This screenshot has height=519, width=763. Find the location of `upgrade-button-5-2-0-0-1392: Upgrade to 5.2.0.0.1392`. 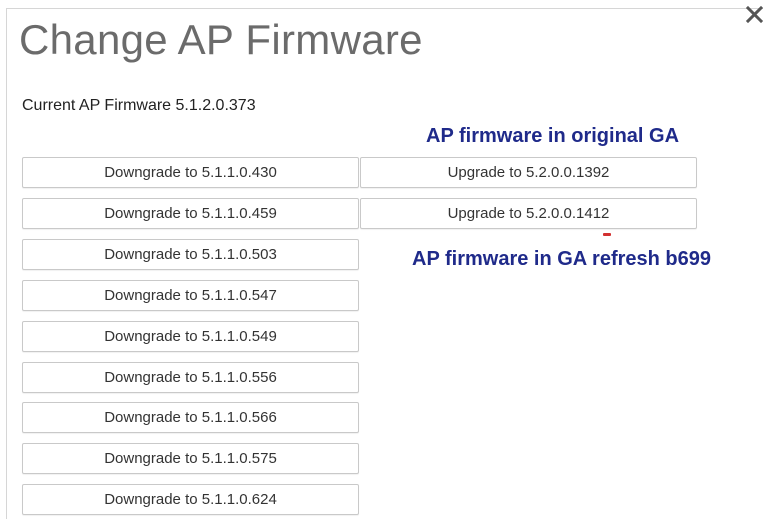

upgrade-button-5-2-0-0-1392: Upgrade to 5.2.0.0.1392 is located at coordinates (528, 172).